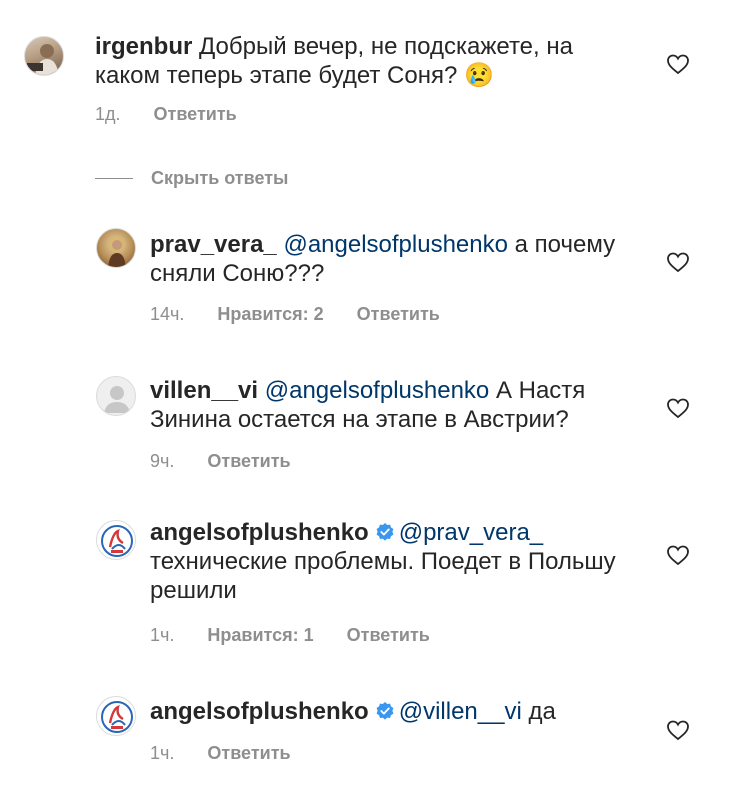 The image size is (730, 790). Describe the element at coordinates (542, 711) in the screenshot. I see `comment-body: да` at that location.